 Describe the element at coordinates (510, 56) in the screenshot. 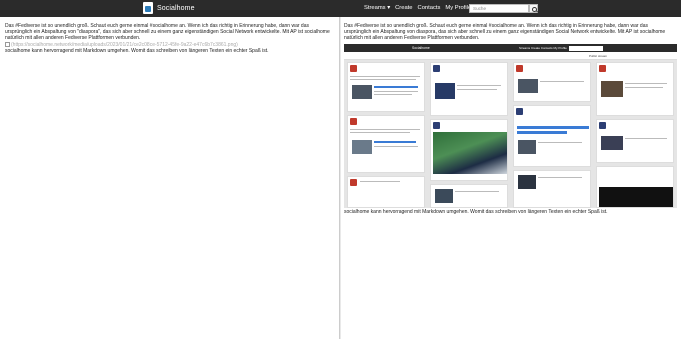

I see `screenshot-subbar: Public stream` at that location.